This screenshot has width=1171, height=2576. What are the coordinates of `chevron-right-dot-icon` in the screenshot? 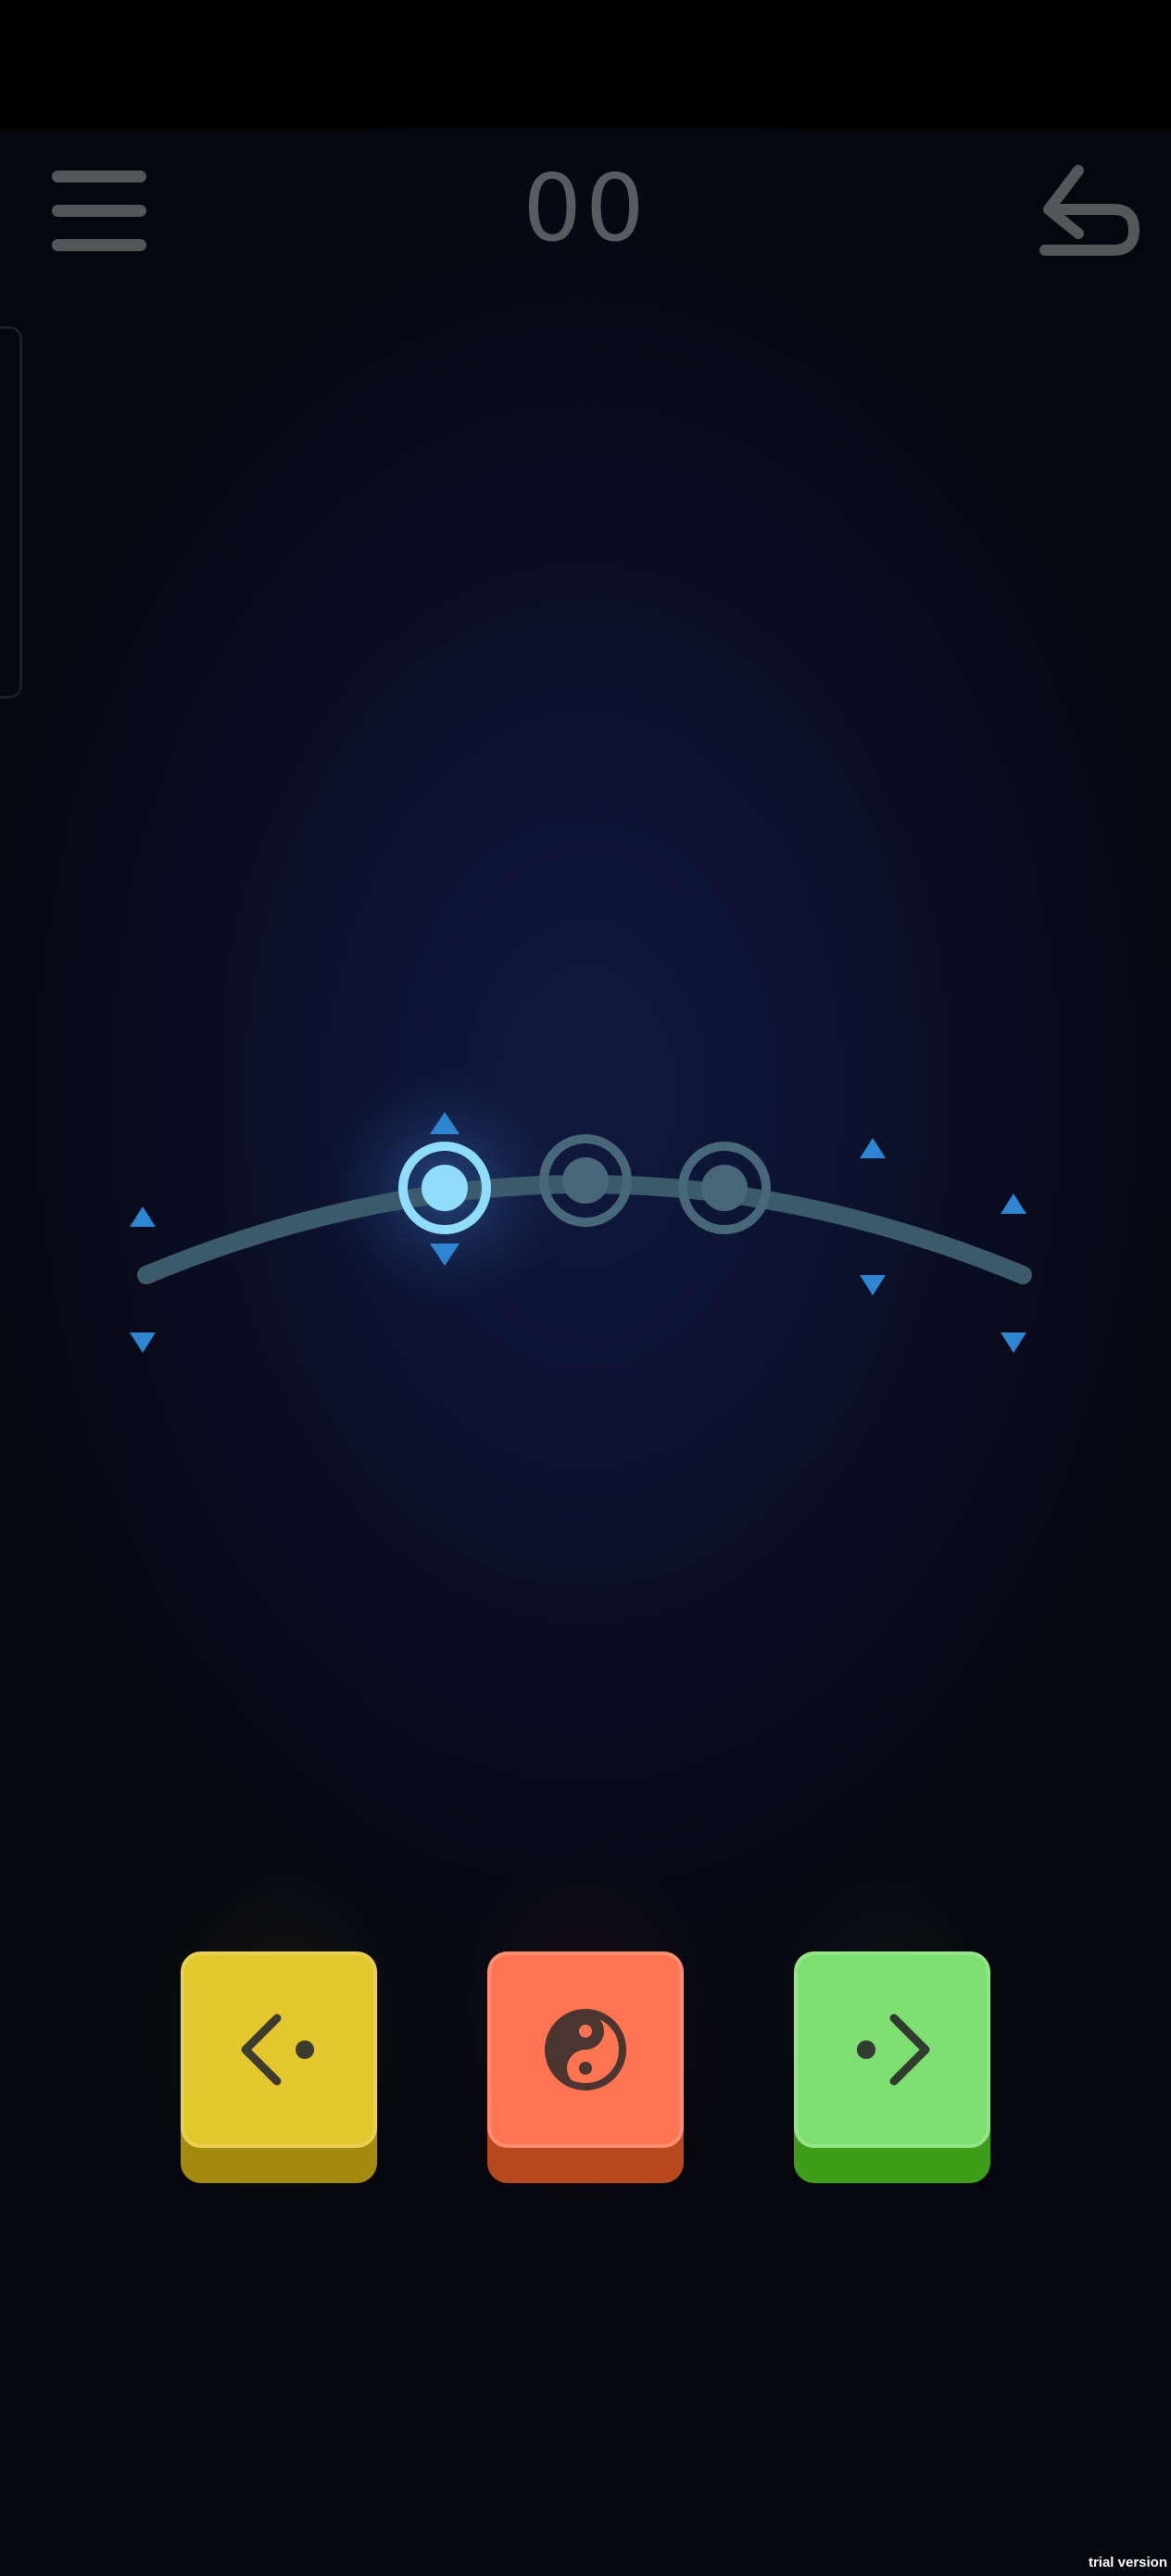 It's located at (894, 2050).